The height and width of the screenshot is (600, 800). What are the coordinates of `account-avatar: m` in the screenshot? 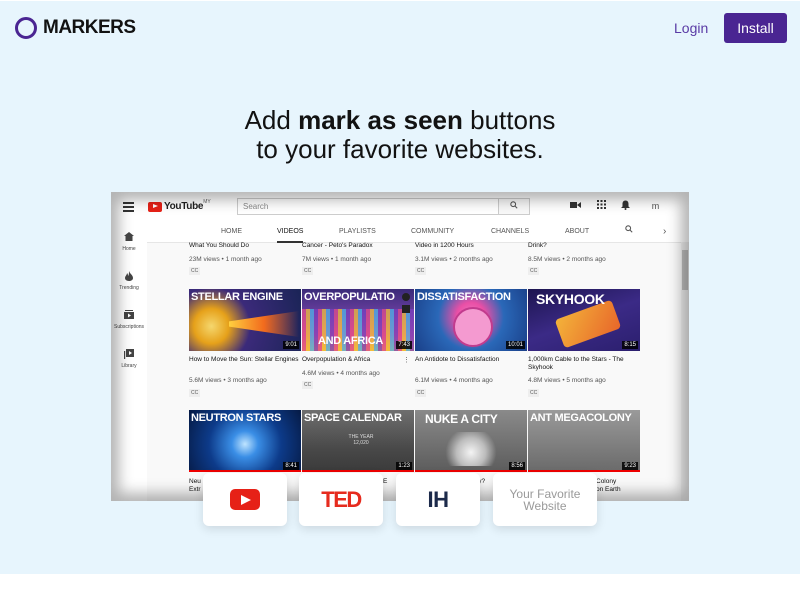 It's located at (655, 206).